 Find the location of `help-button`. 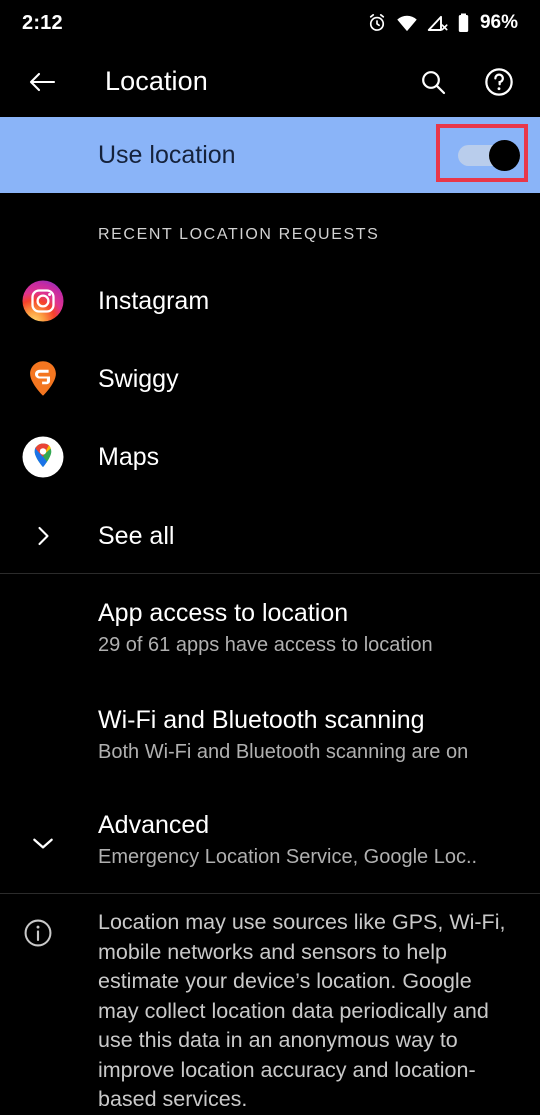

help-button is located at coordinates (499, 82).